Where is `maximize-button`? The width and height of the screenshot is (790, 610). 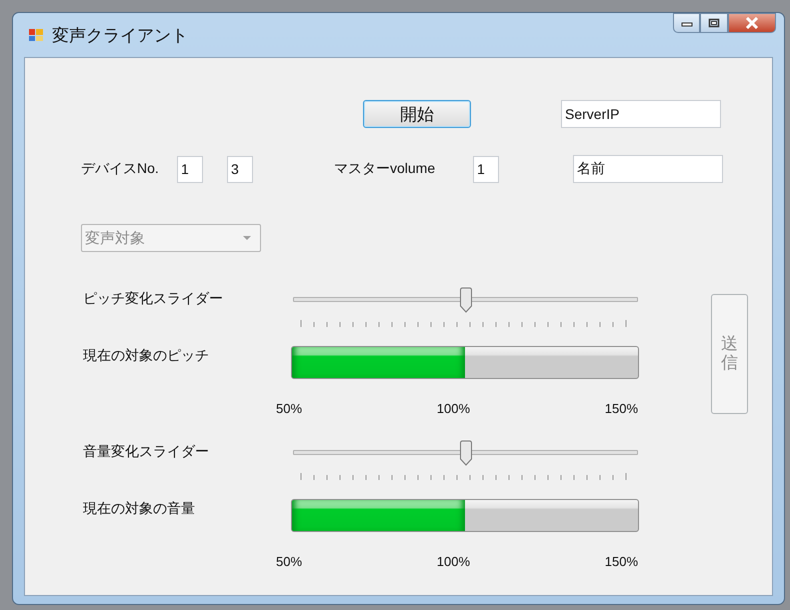 maximize-button is located at coordinates (714, 23).